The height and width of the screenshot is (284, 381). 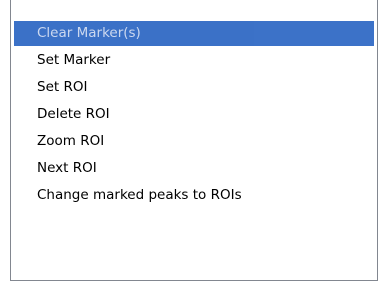 What do you see at coordinates (74, 60) in the screenshot?
I see `menu-item-label: Set Marker` at bounding box center [74, 60].